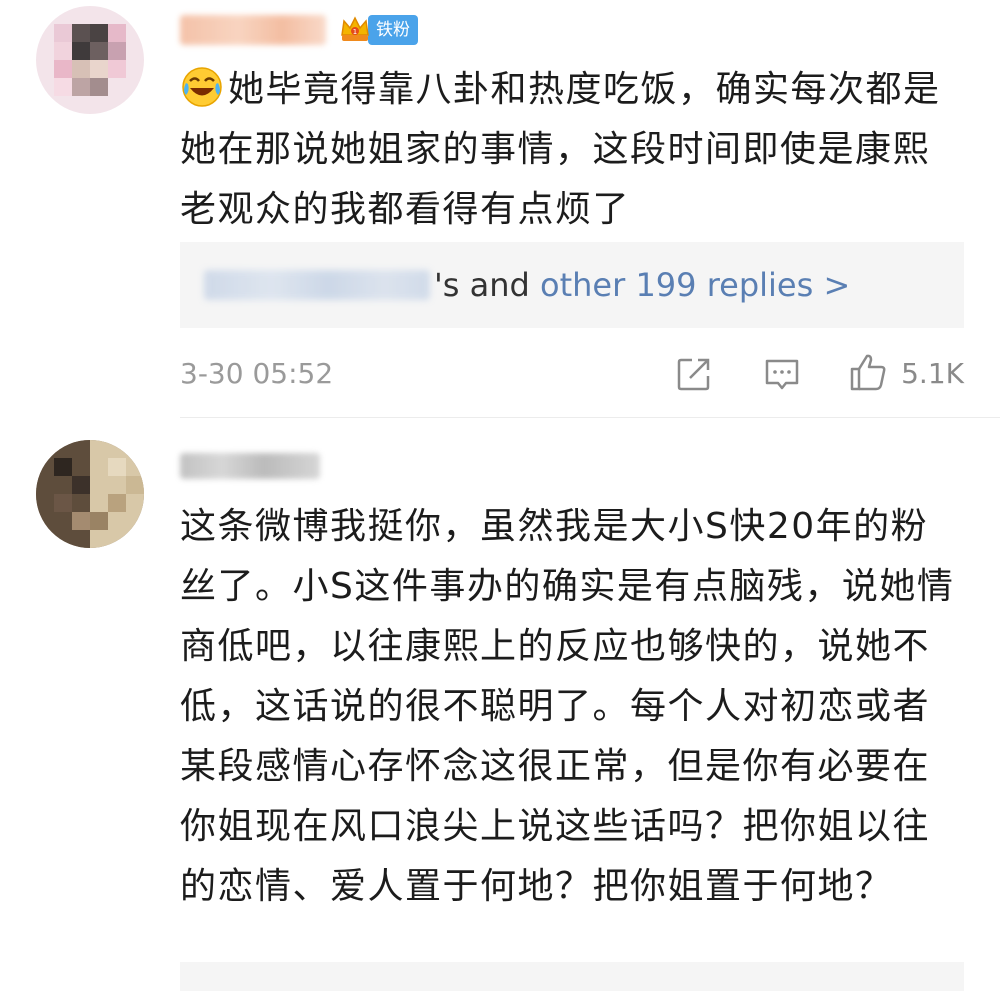  I want to click on comment-meta: 3-30 05:52 5.1K, so click(572, 374).